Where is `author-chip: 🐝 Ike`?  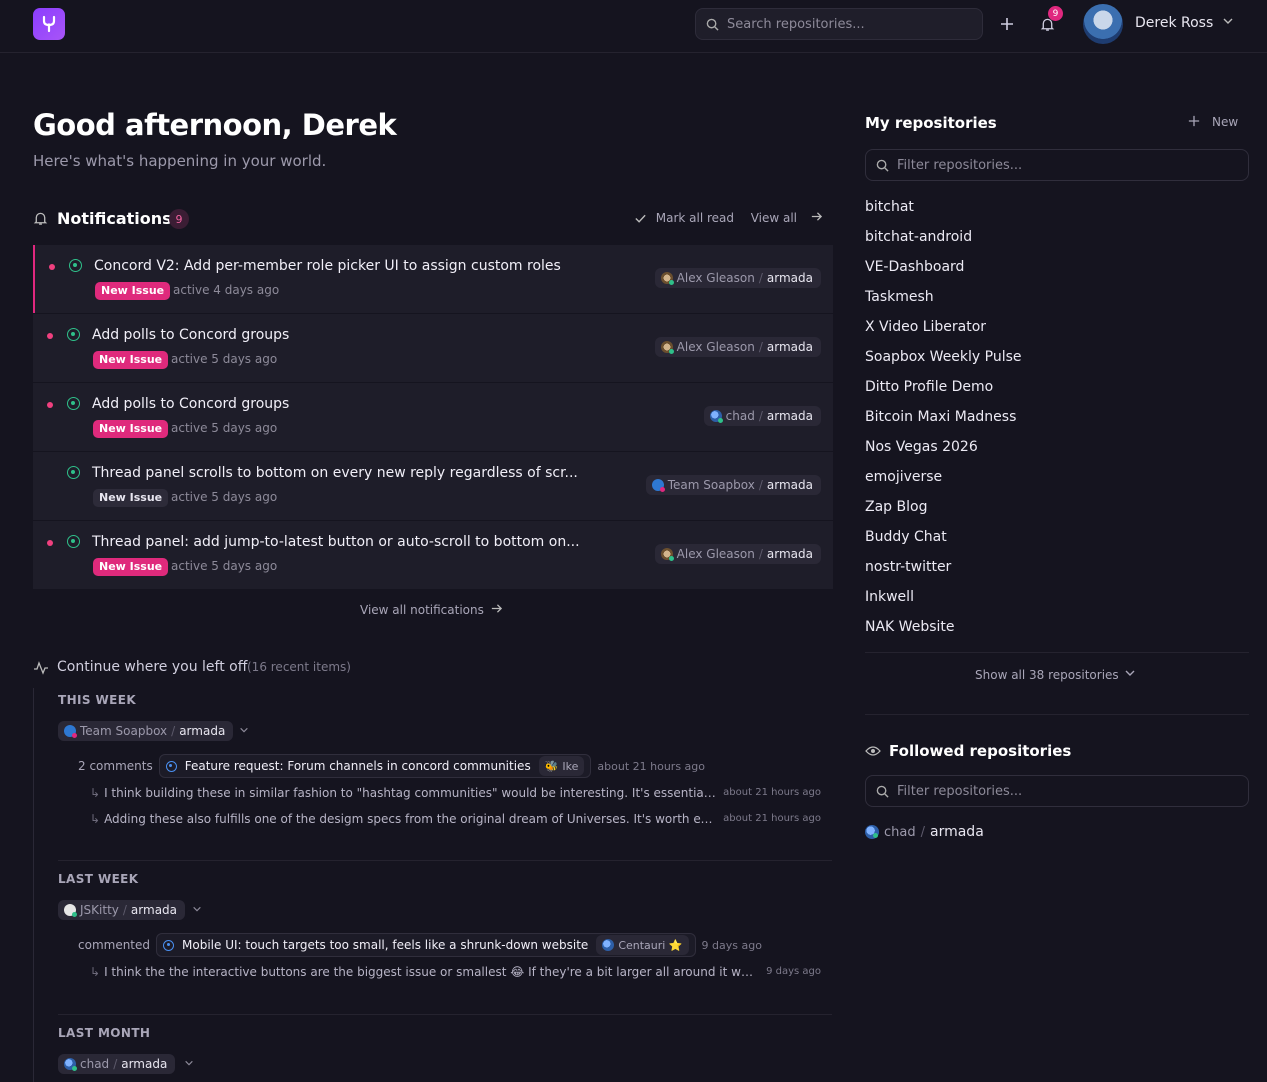
author-chip: 🐝 Ike is located at coordinates (561, 766).